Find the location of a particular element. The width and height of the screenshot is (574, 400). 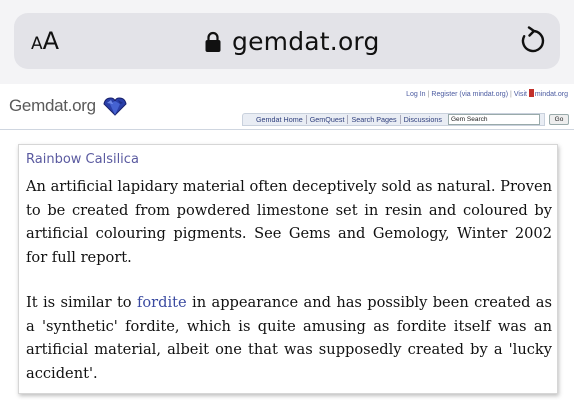

visit-label: Visit is located at coordinates (520, 94).